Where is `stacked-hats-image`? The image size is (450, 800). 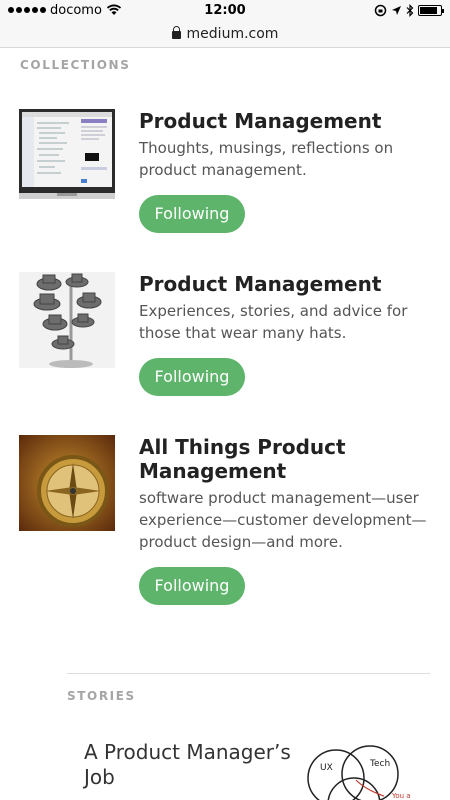 stacked-hats-image is located at coordinates (67, 320).